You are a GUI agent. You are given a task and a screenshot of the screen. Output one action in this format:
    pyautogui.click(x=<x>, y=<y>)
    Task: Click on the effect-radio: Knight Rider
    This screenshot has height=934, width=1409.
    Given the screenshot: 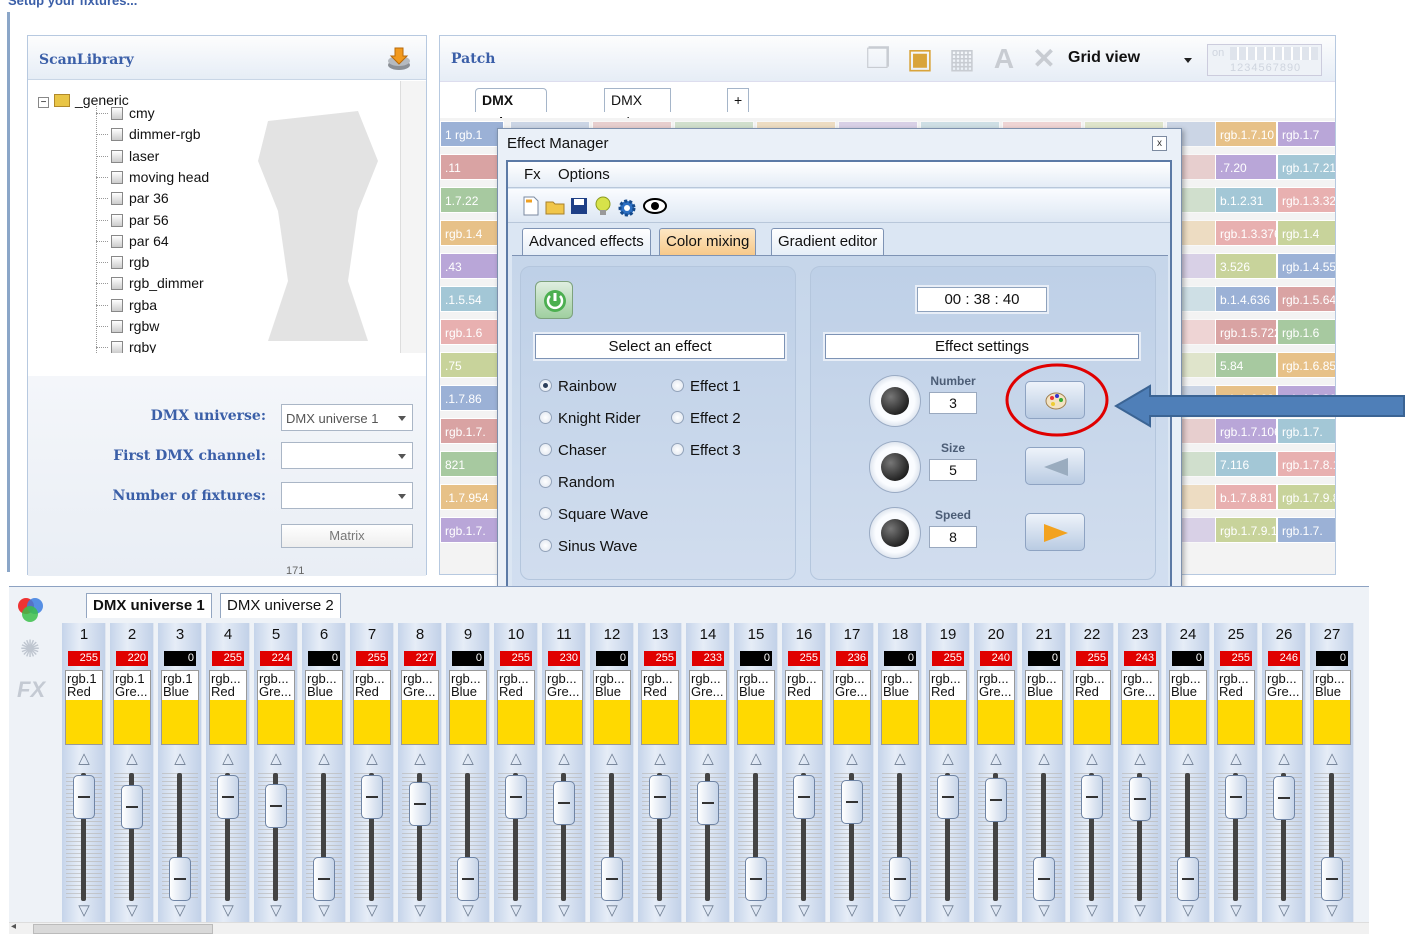 What is the action you would take?
    pyautogui.click(x=590, y=419)
    